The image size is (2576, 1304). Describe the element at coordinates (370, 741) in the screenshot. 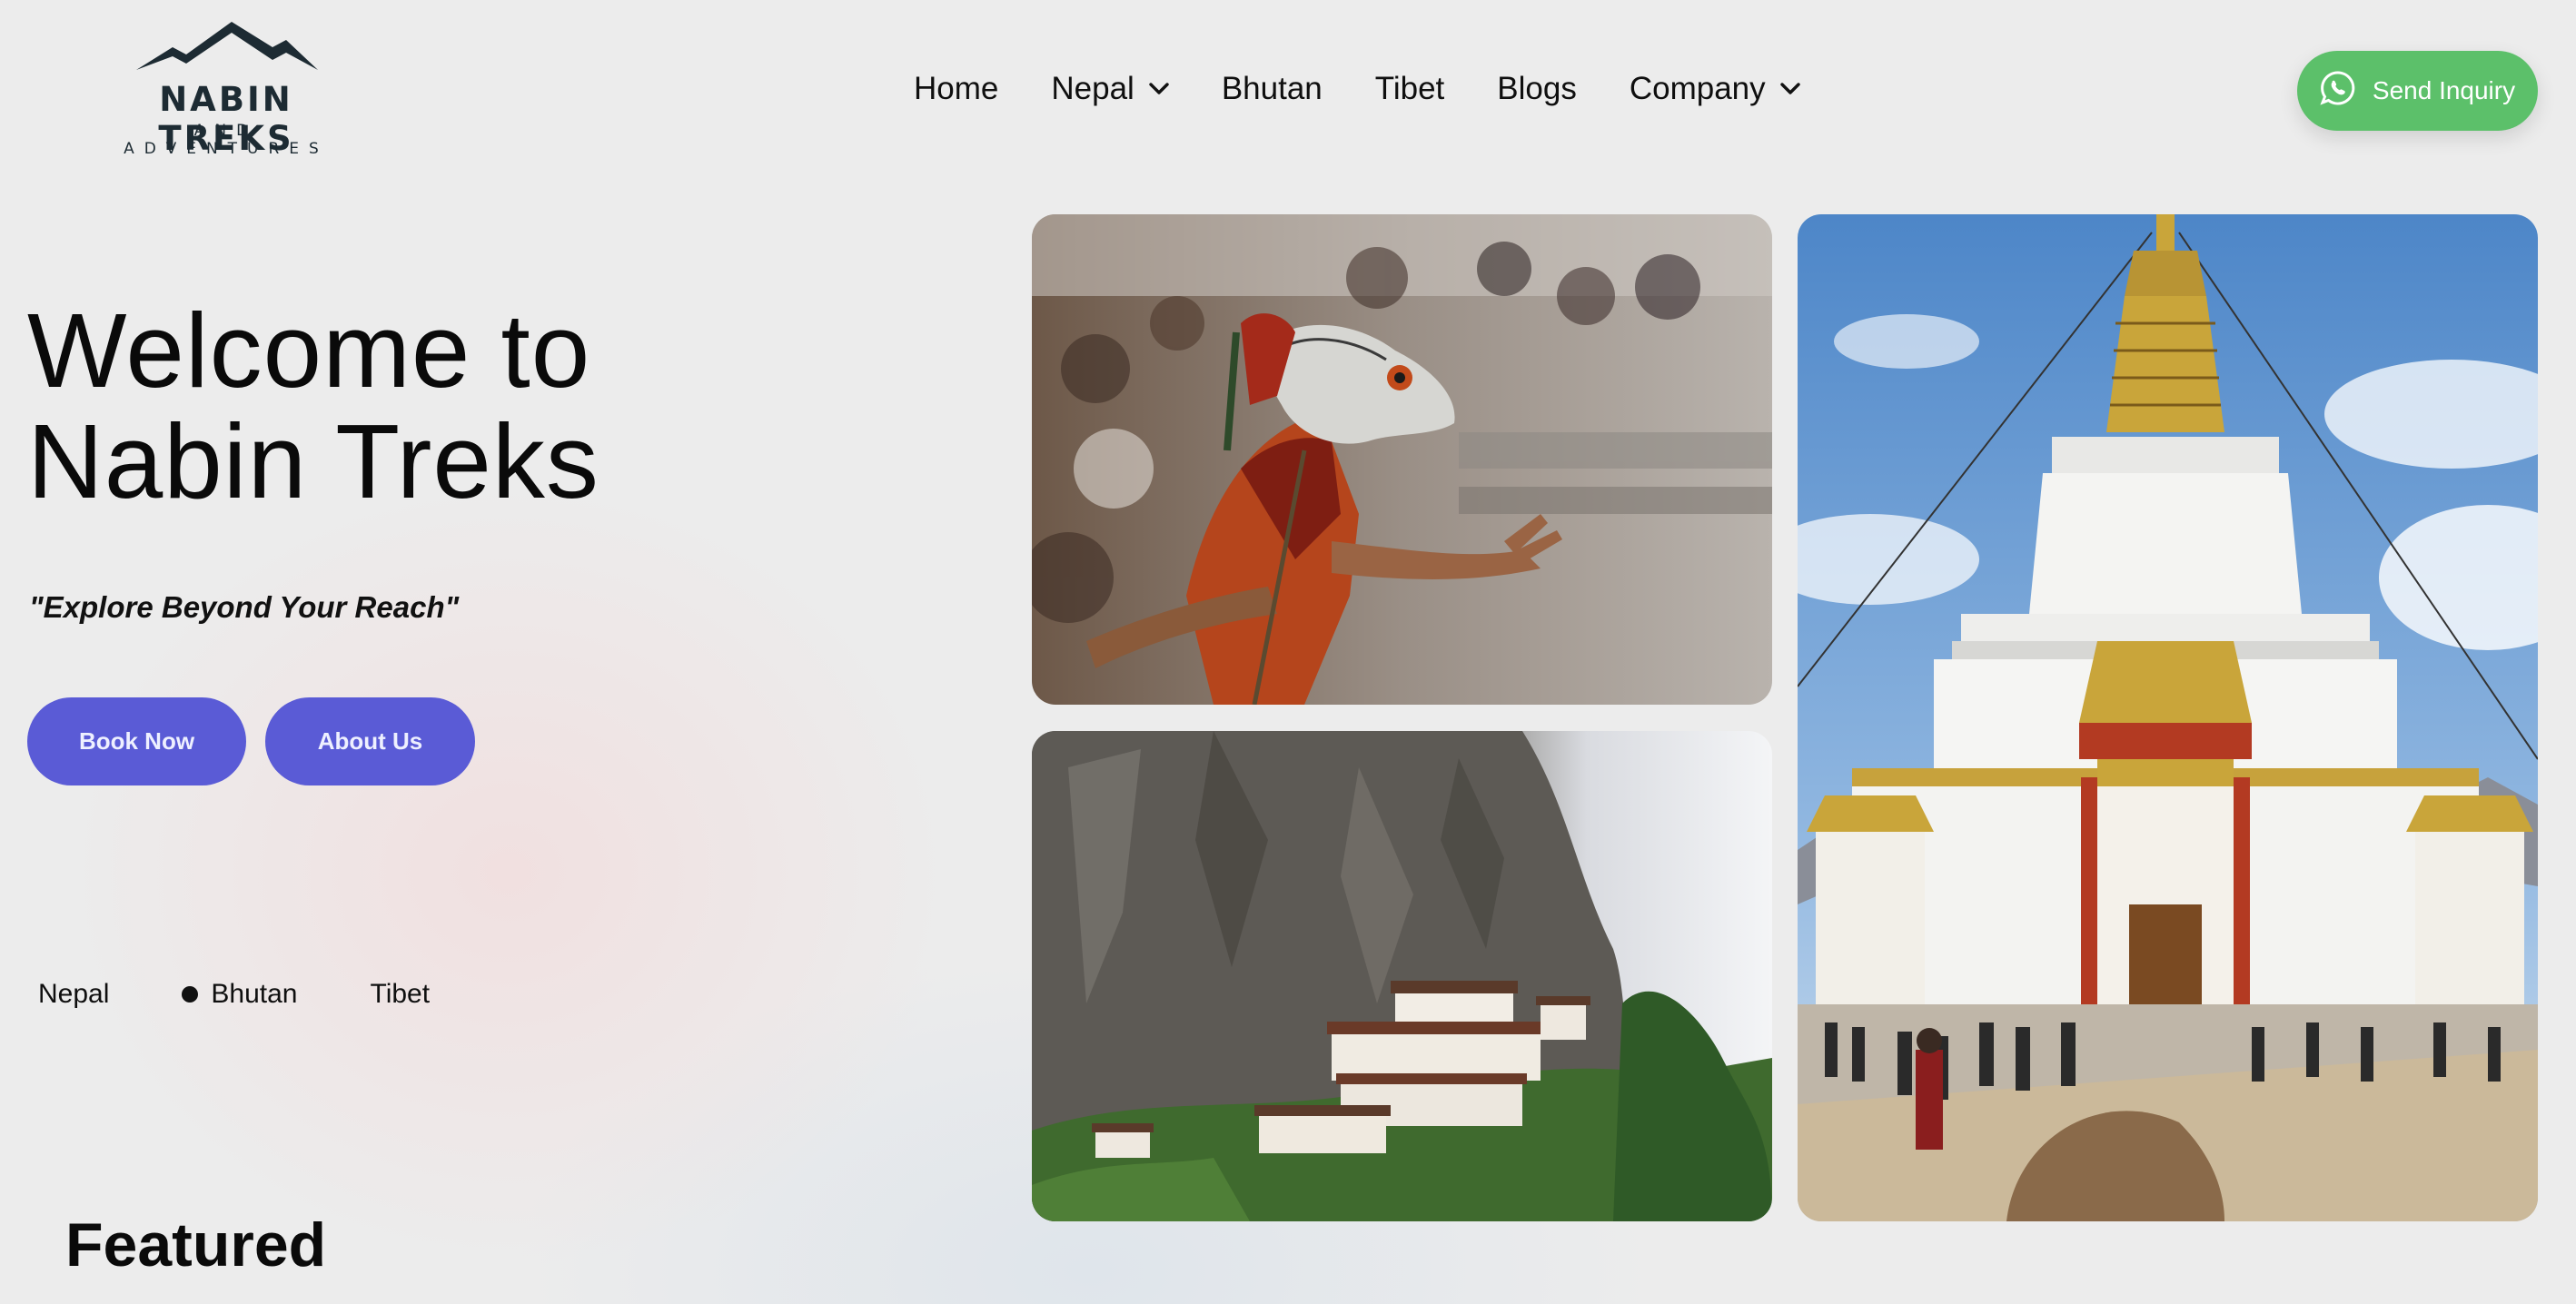

I see `about-us-button: About Us` at that location.